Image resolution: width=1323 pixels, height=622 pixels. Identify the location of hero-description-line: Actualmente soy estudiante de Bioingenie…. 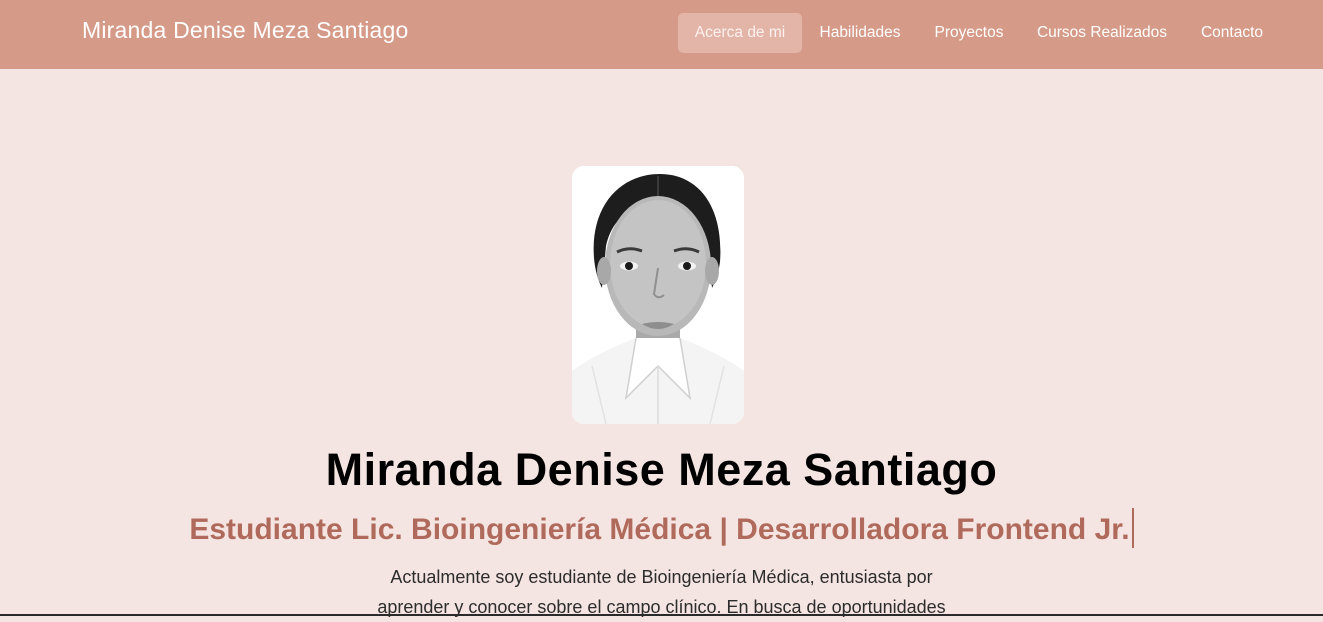
(661, 577).